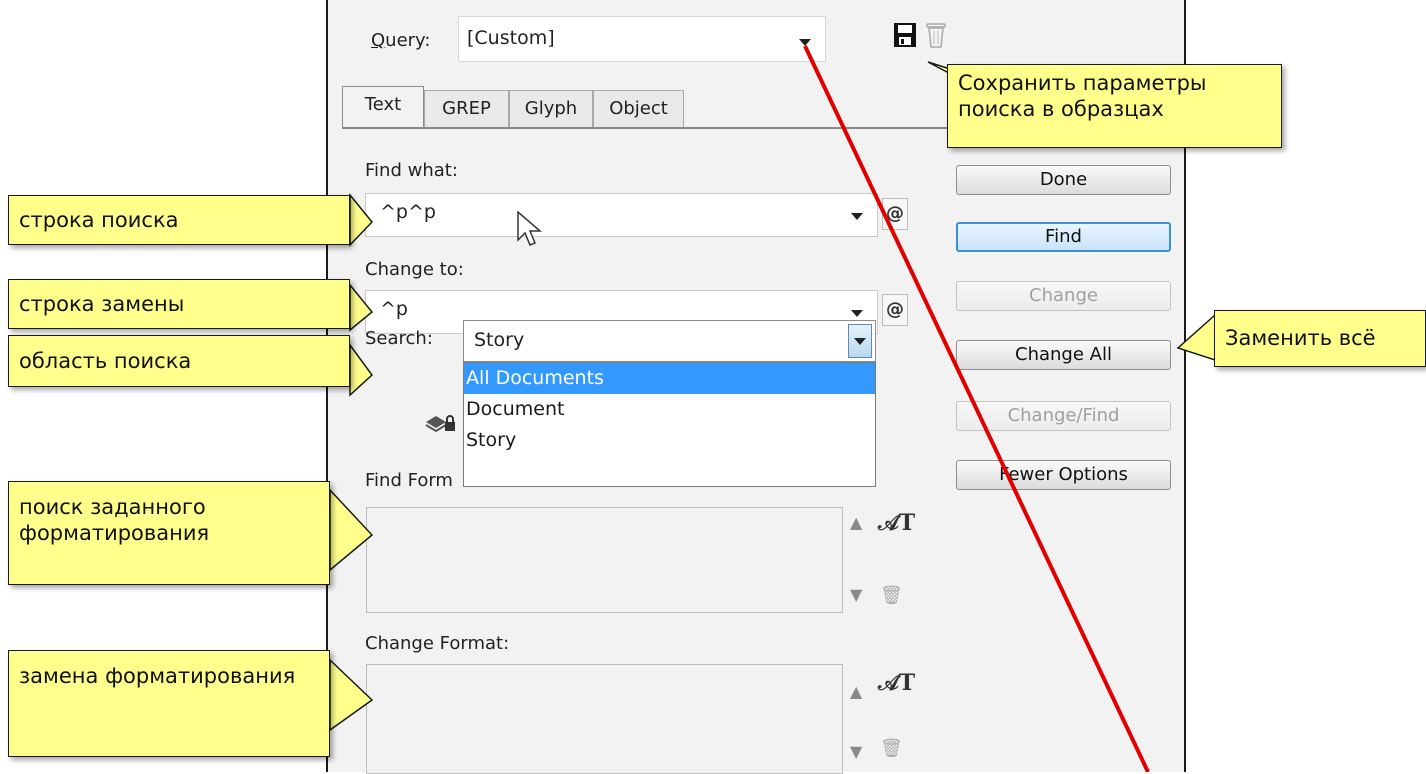 This screenshot has height=774, width=1426. I want to click on callout-change-format: замена форматирования, so click(169, 703).